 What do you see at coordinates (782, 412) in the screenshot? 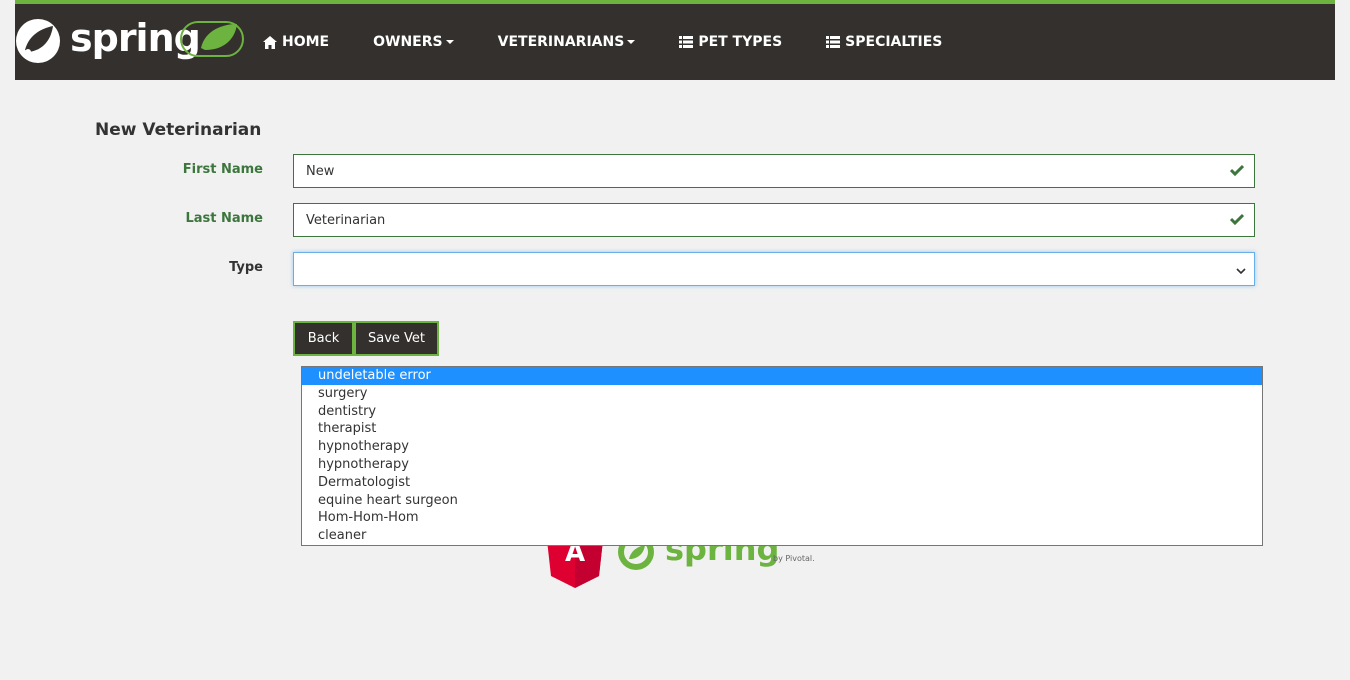
I see `type-option: dentistry` at bounding box center [782, 412].